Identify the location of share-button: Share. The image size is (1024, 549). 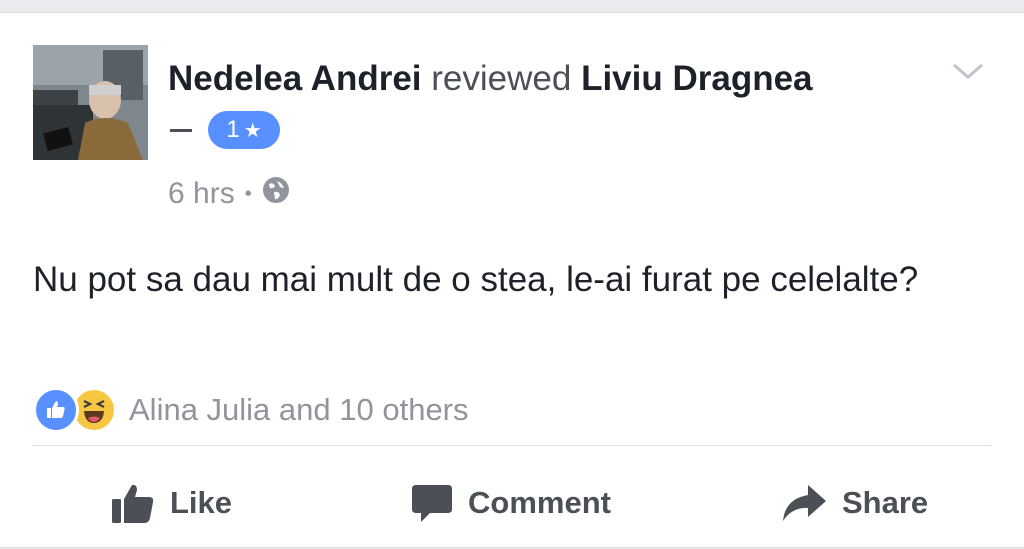
(854, 503).